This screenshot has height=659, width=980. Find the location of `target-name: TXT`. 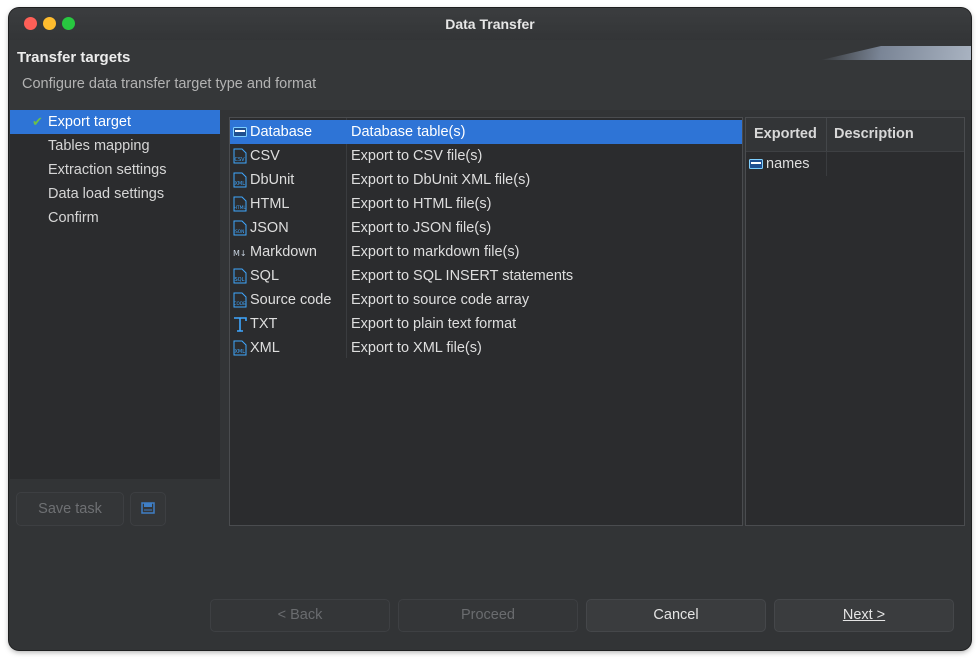

target-name: TXT is located at coordinates (264, 324).